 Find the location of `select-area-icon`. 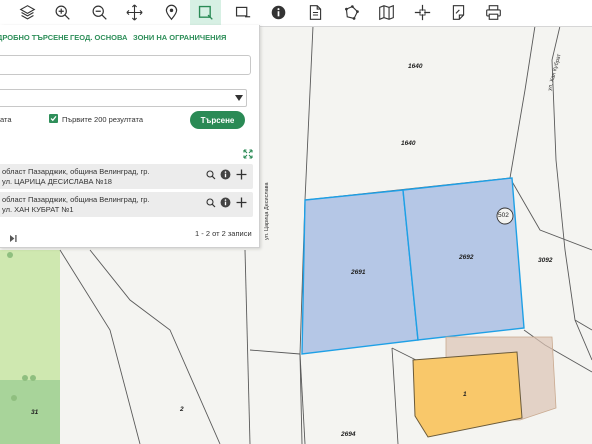

select-area-icon is located at coordinates (242, 12).